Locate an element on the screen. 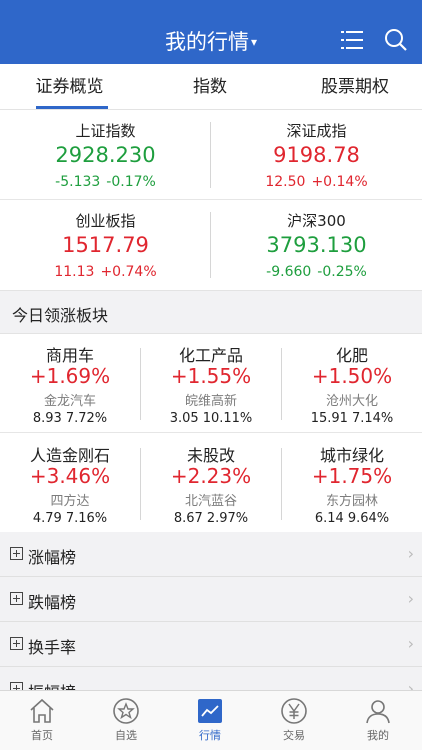 The image size is (422, 751). search-icon is located at coordinates (396, 40).